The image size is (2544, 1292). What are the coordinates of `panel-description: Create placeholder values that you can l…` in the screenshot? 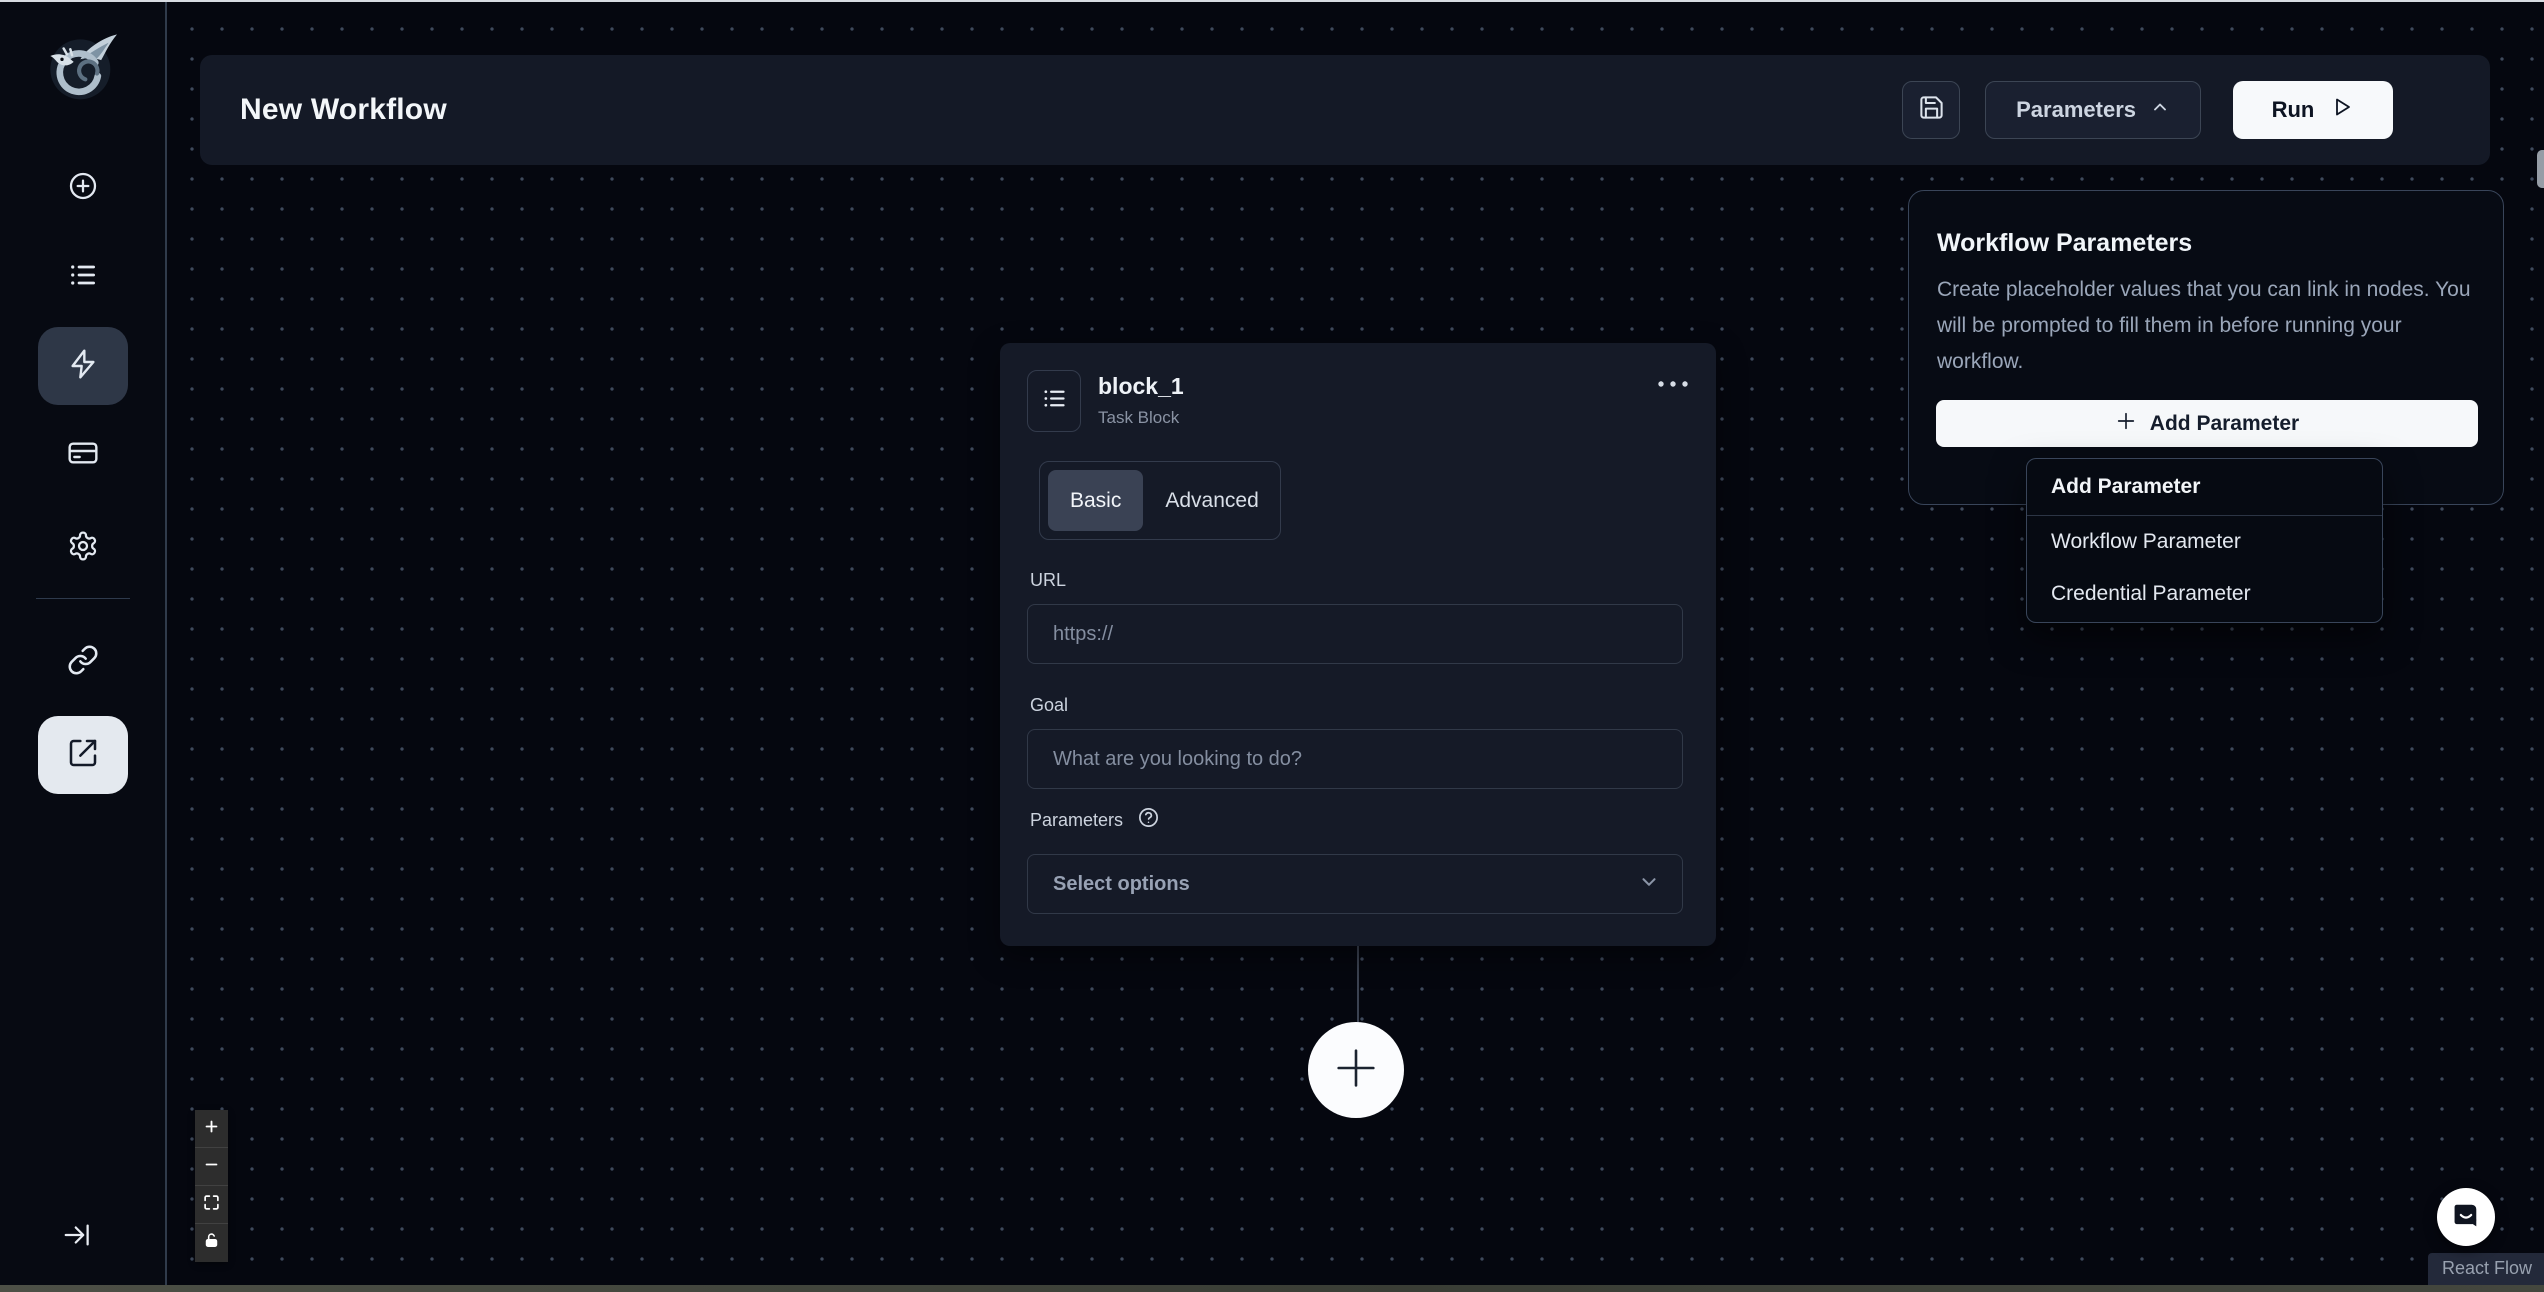 It's located at (2204, 325).